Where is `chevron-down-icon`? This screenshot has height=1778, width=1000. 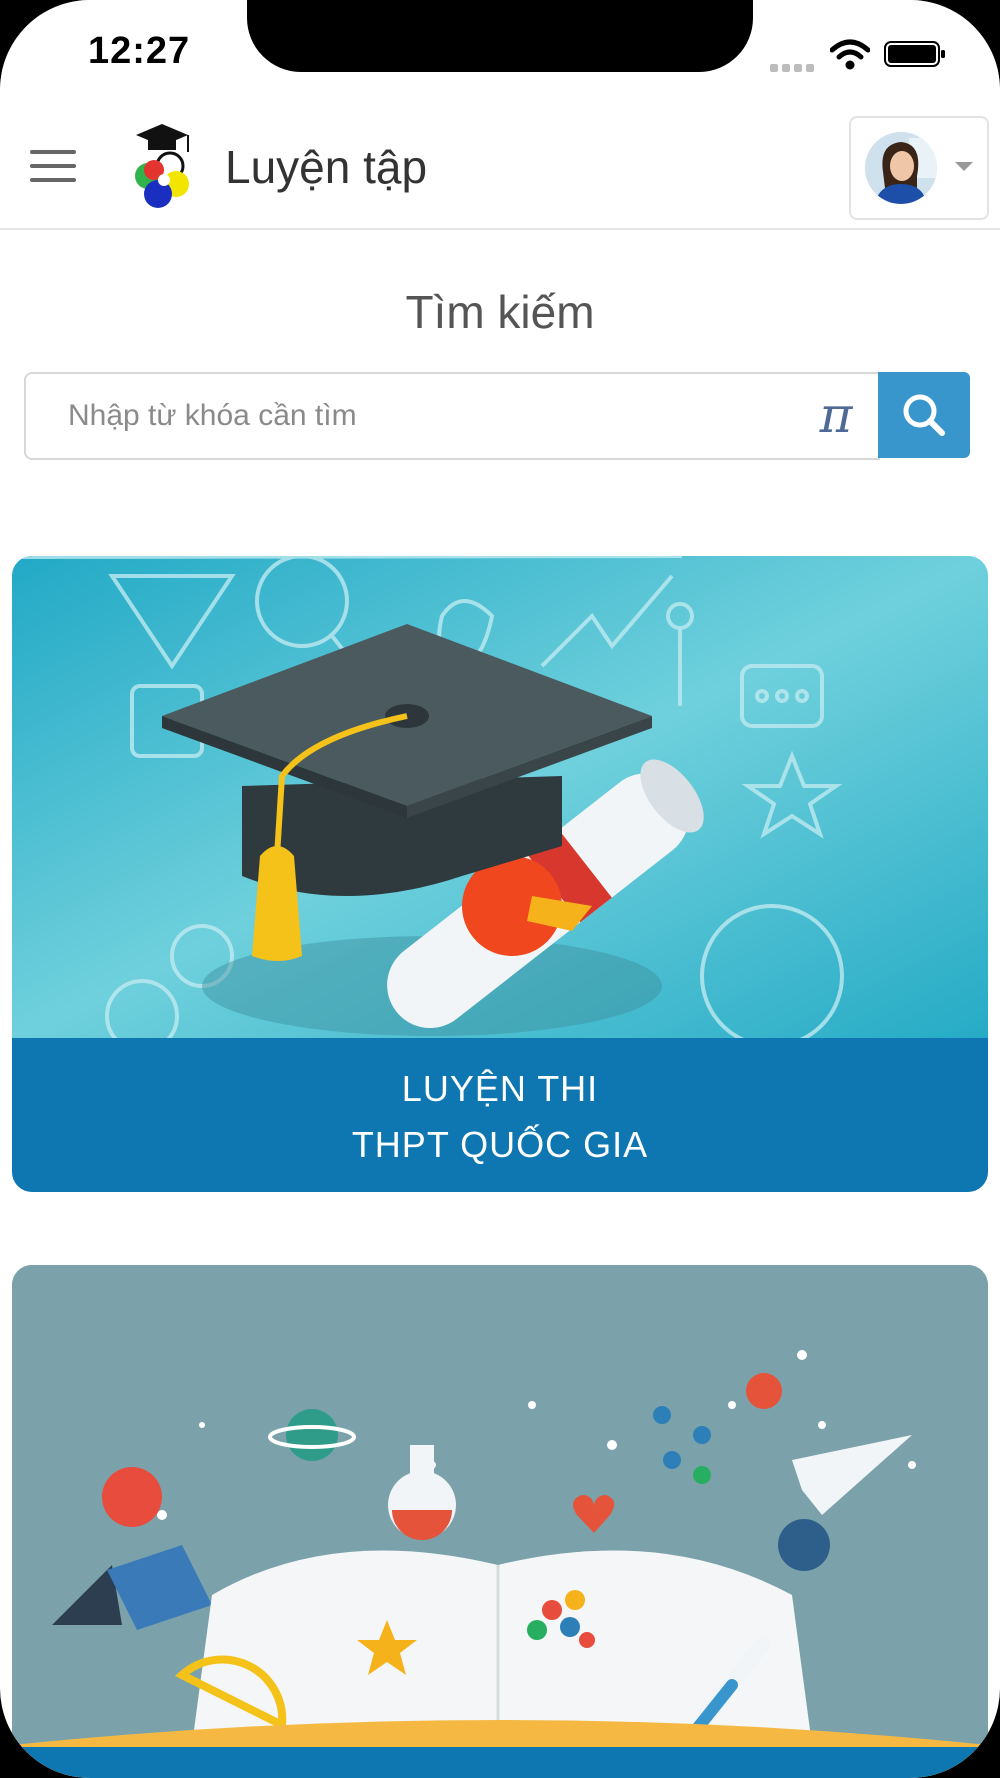
chevron-down-icon is located at coordinates (964, 166).